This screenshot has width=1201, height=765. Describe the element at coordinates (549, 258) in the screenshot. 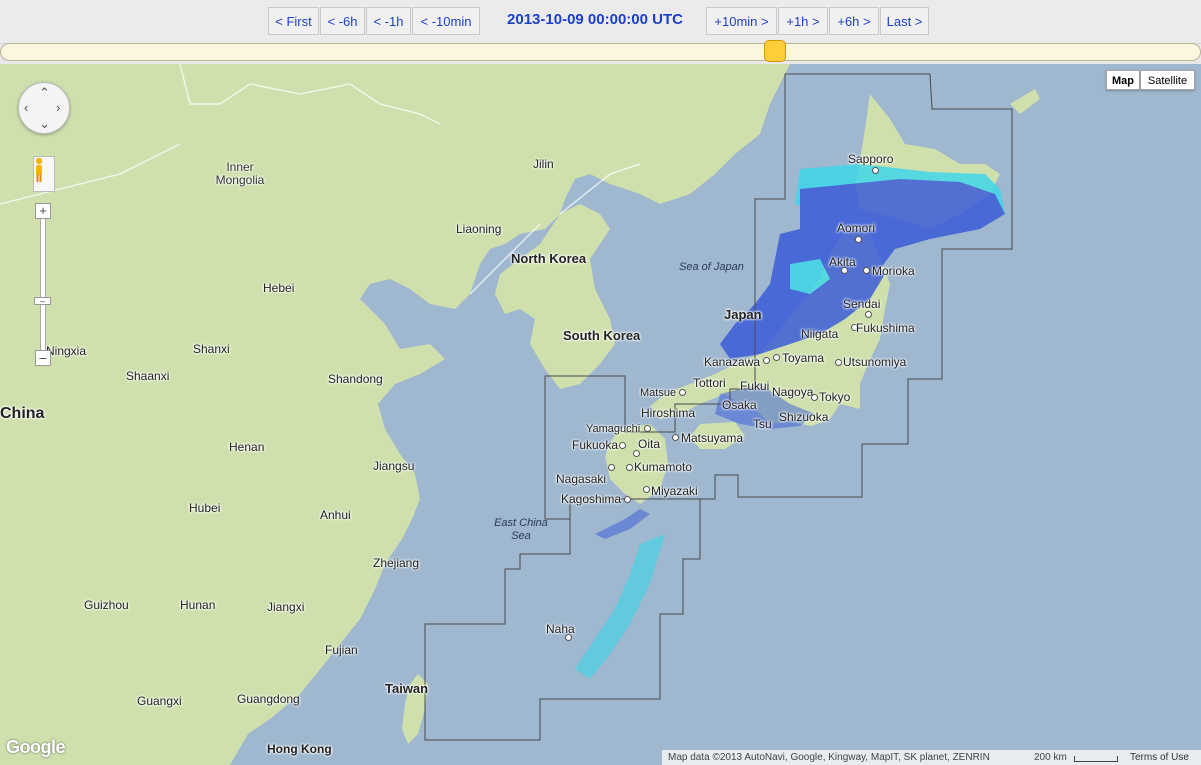

I see `label-north-korea: North Korea` at that location.